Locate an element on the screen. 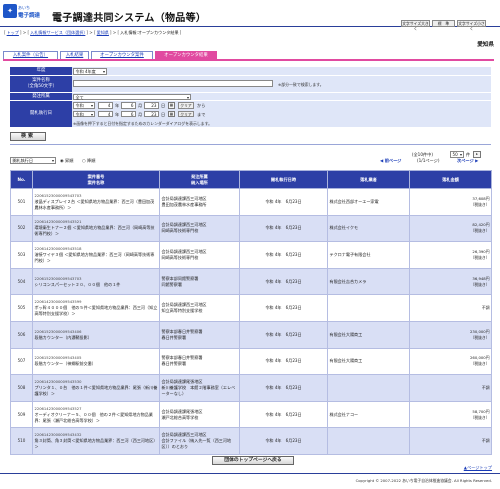 This screenshot has width=500, height=489. case-name-note: ※部分一致で検索します。 is located at coordinates (301, 84).